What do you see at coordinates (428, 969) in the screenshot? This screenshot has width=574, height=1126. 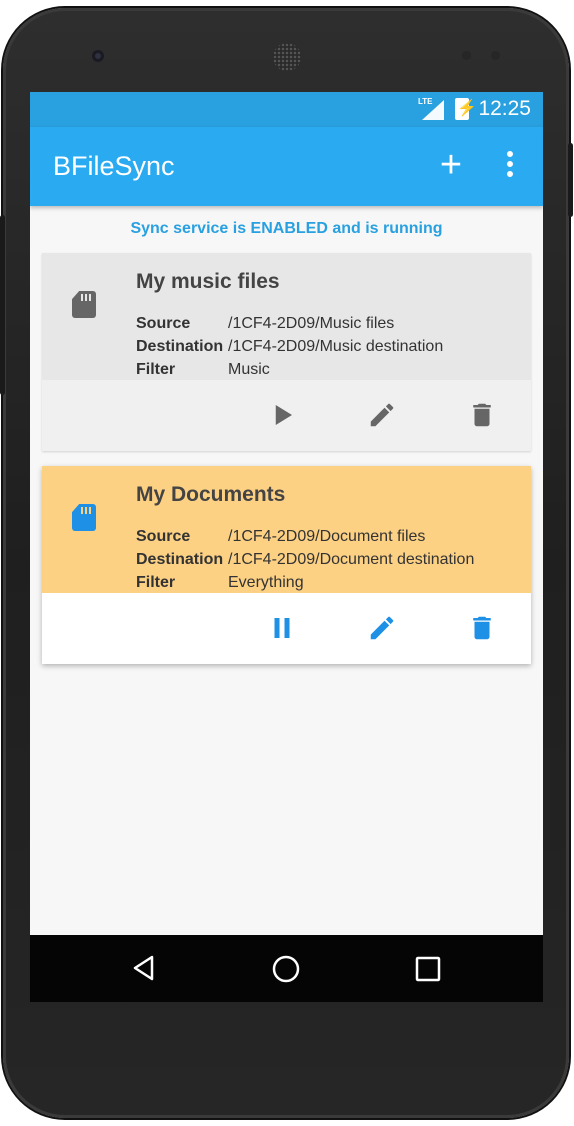 I see `recents-icon` at bounding box center [428, 969].